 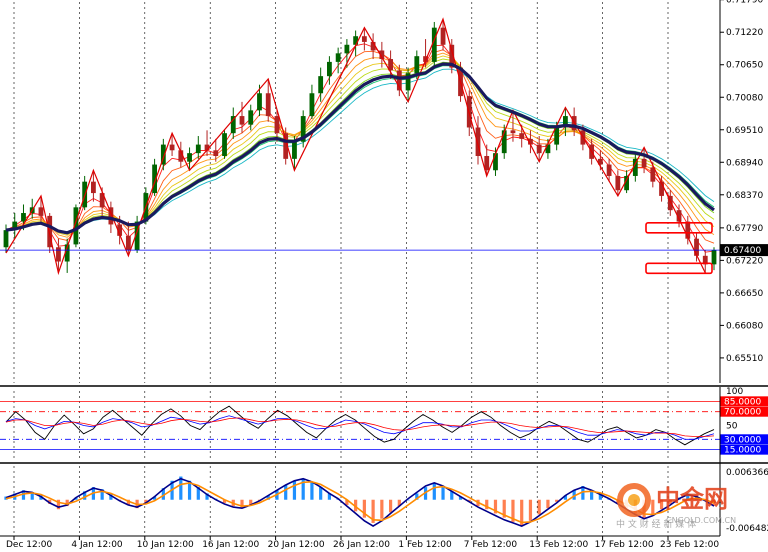 I want to click on price-tick-label-9: 0.66650, so click(x=744, y=294).